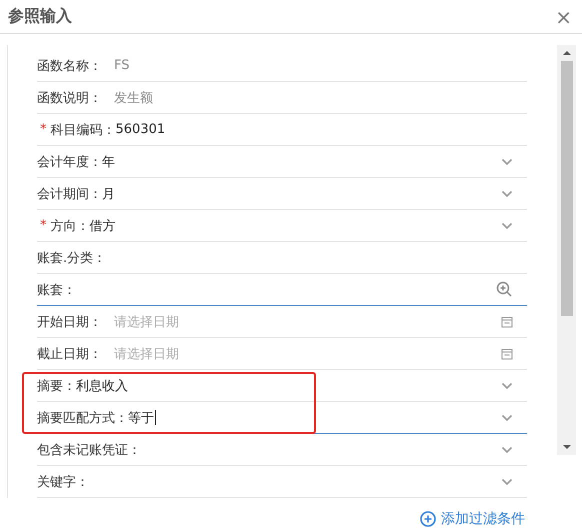 This screenshot has width=582, height=531. Describe the element at coordinates (566, 250) in the screenshot. I see `scrollbar` at that location.